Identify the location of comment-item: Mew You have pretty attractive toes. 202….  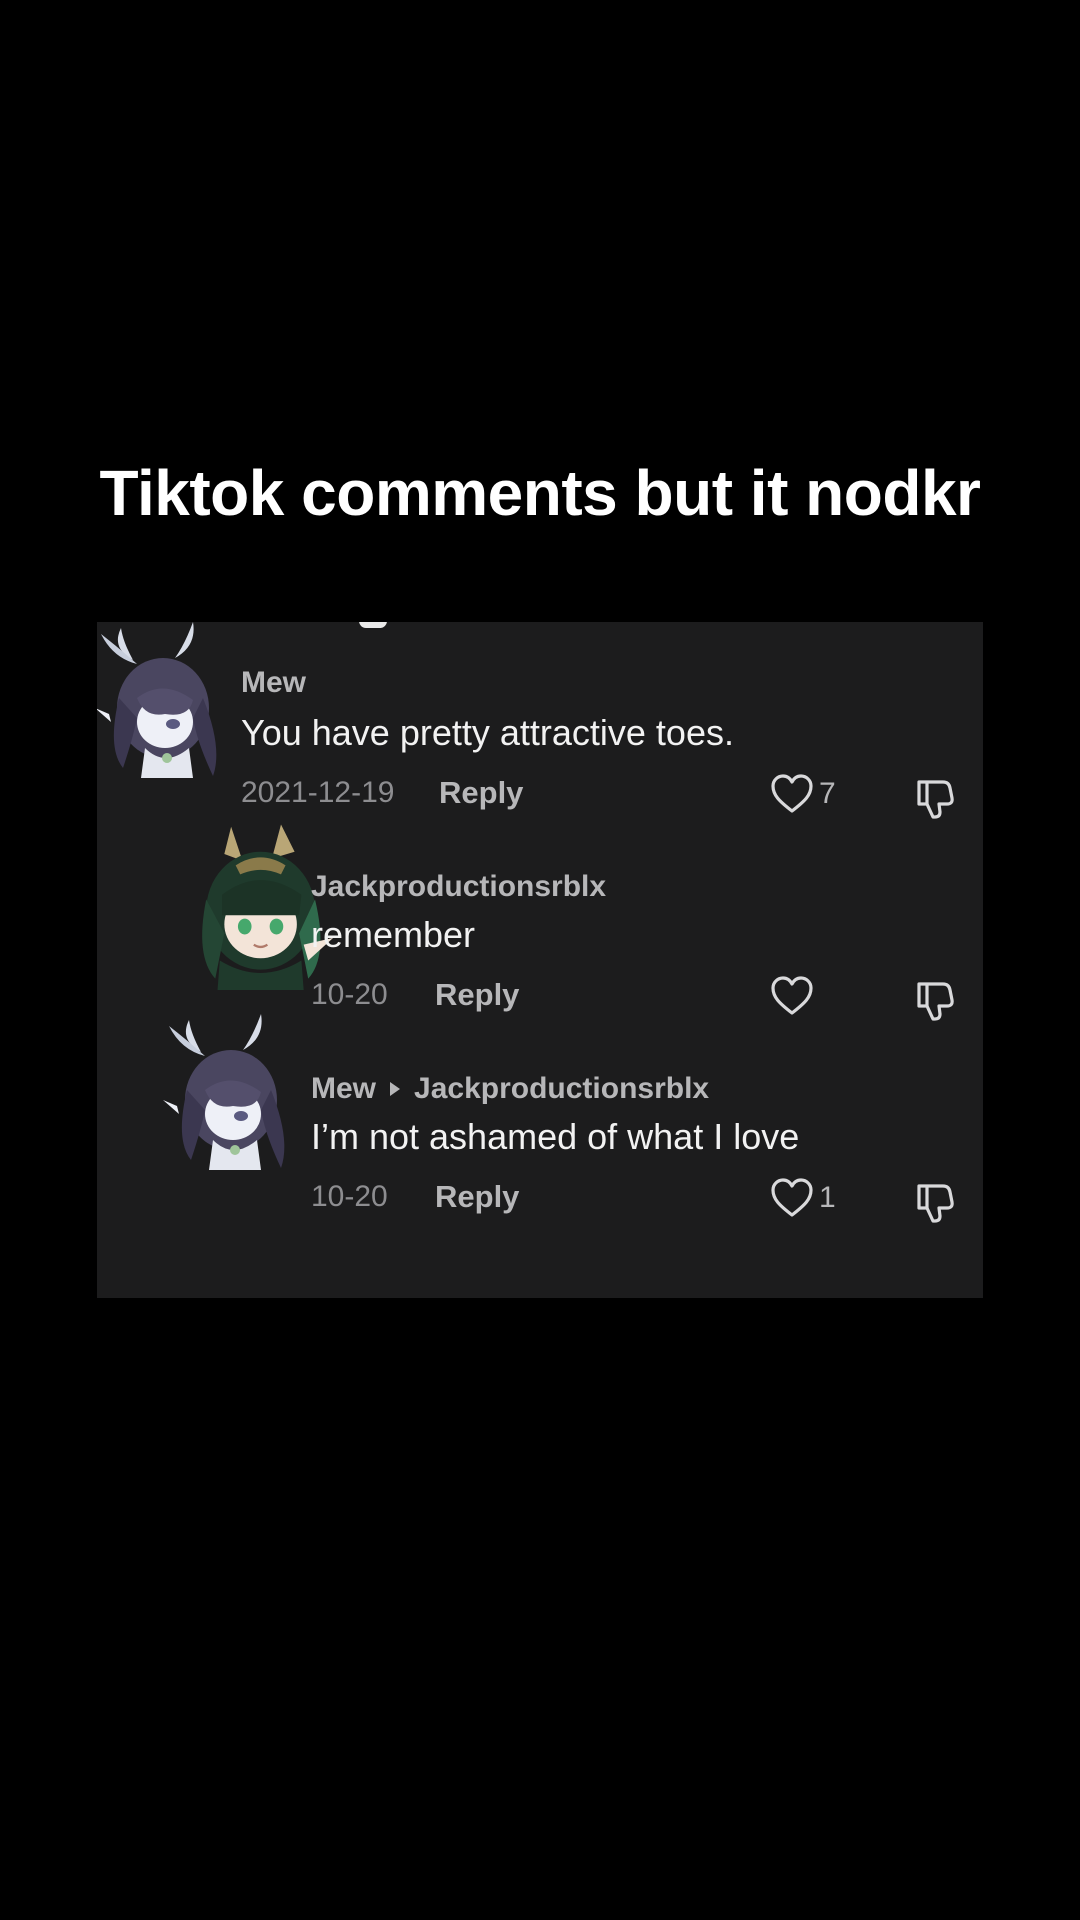
(540, 720).